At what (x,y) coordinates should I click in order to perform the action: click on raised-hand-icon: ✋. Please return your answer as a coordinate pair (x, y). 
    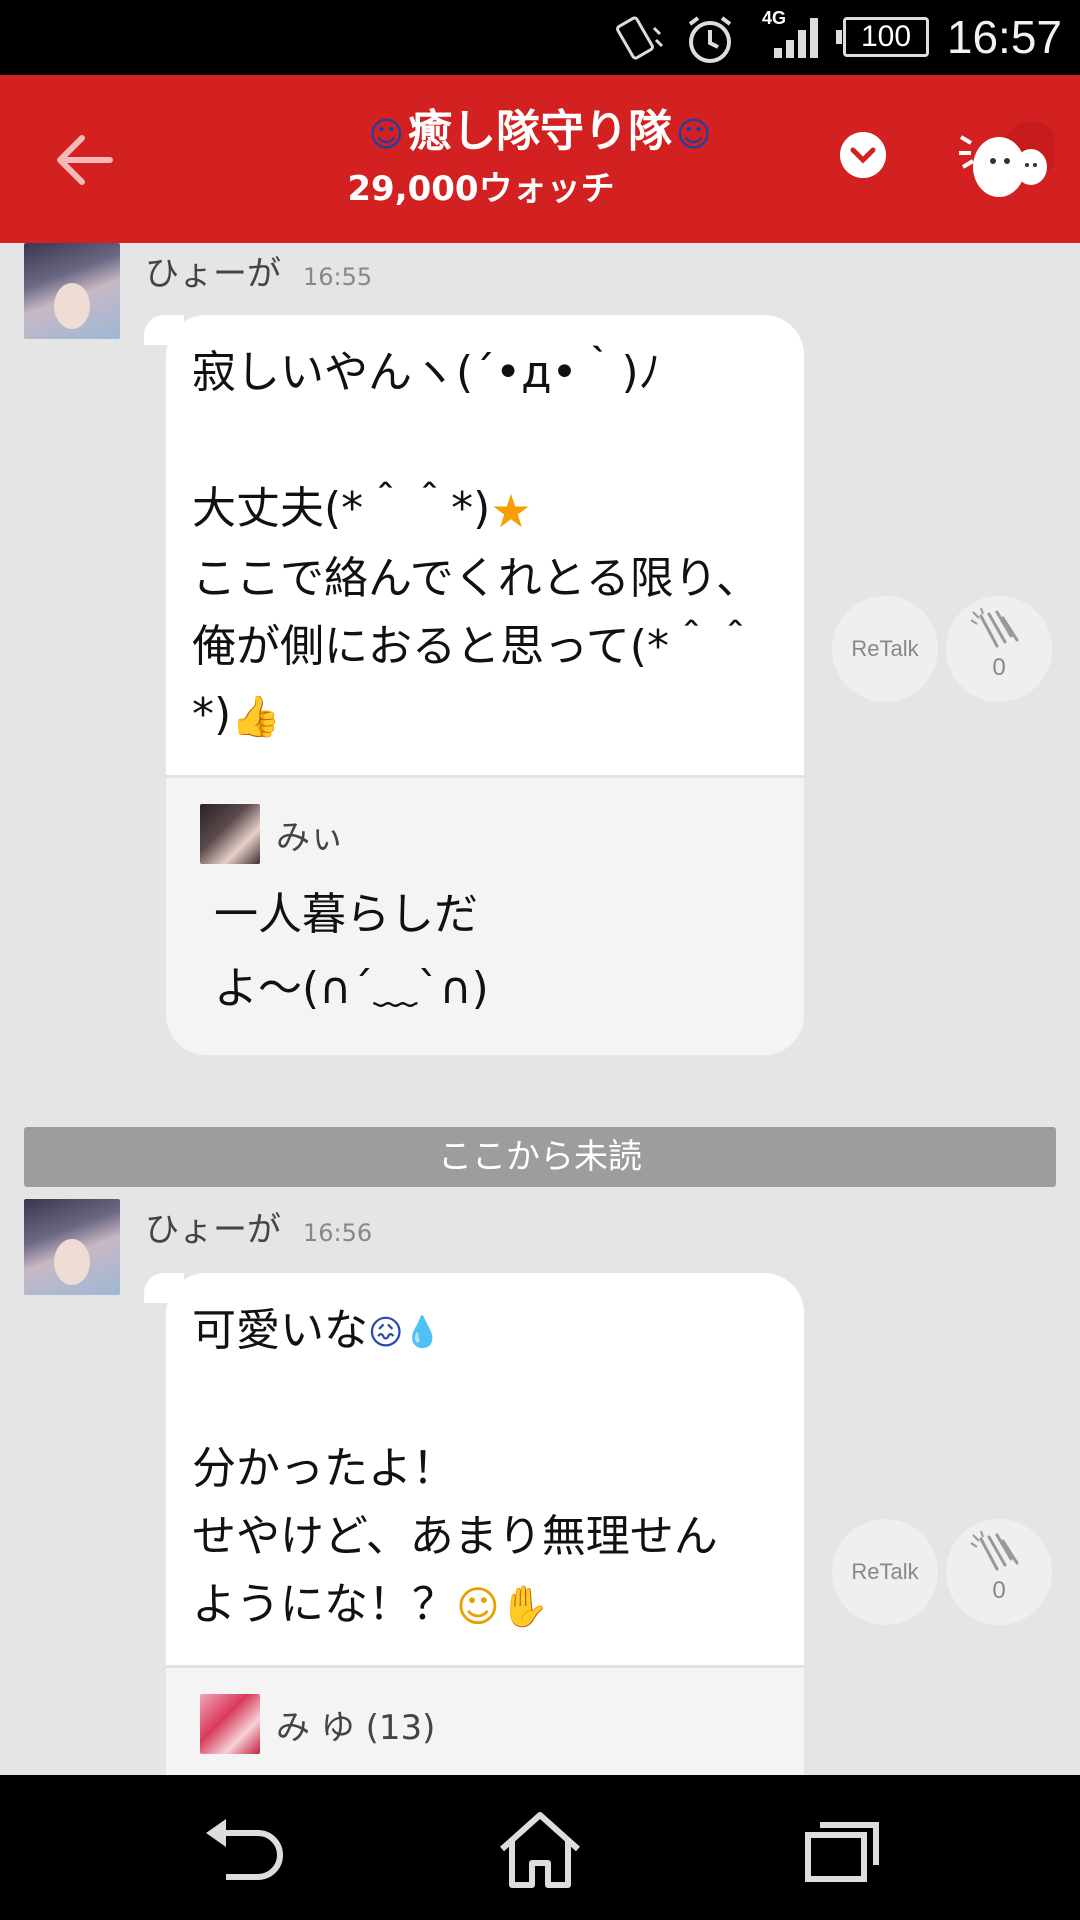
    Looking at the image, I should click on (524, 1607).